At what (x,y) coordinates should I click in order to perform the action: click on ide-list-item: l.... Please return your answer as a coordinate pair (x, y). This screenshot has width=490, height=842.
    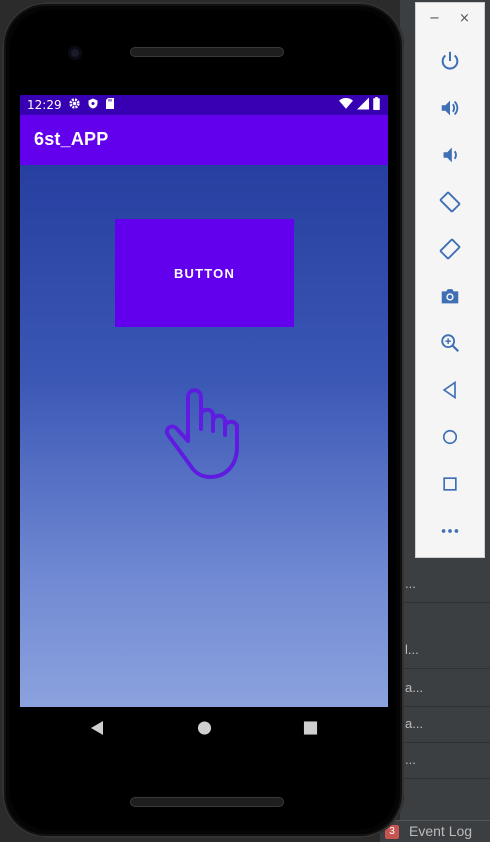
    Looking at the image, I should click on (445, 650).